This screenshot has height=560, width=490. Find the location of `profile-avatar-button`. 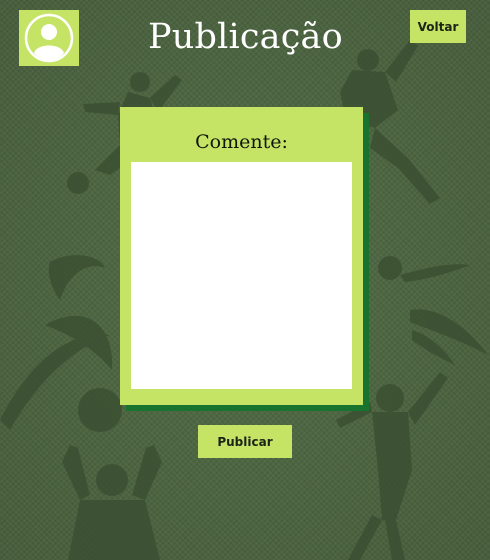

profile-avatar-button is located at coordinates (49, 38).